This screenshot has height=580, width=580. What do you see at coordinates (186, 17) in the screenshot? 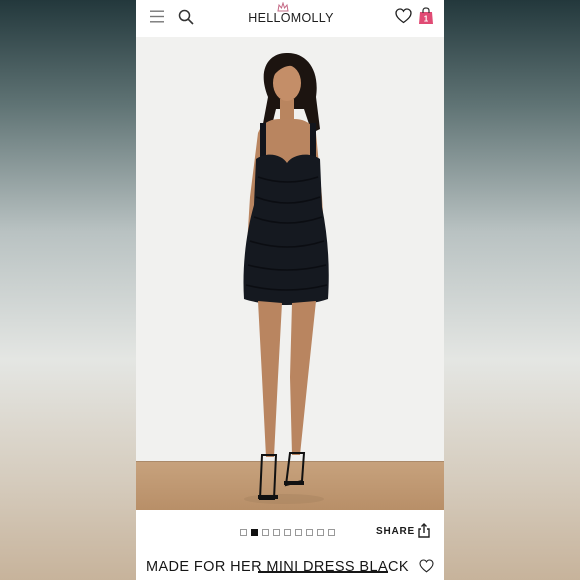
I see `search-icon` at bounding box center [186, 17].